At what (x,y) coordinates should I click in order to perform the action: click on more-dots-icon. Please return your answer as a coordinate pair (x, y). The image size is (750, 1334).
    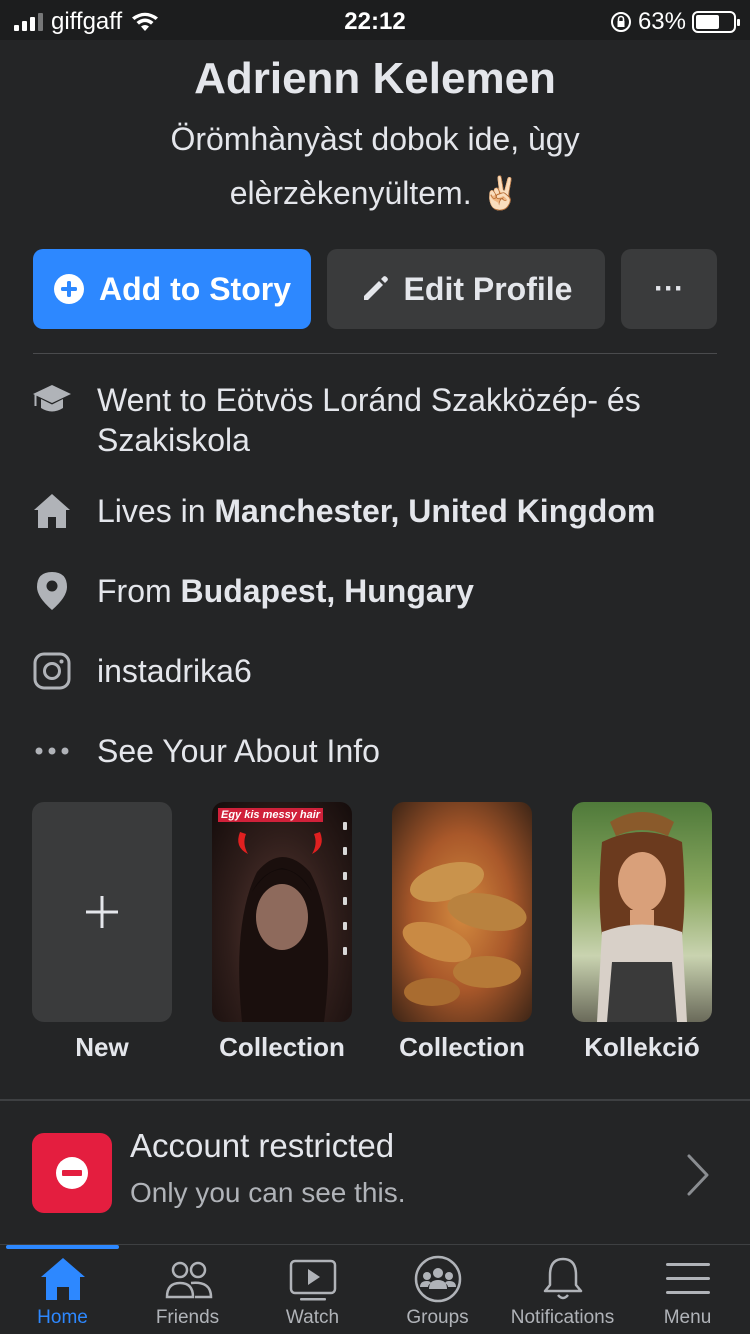
    Looking at the image, I should click on (52, 751).